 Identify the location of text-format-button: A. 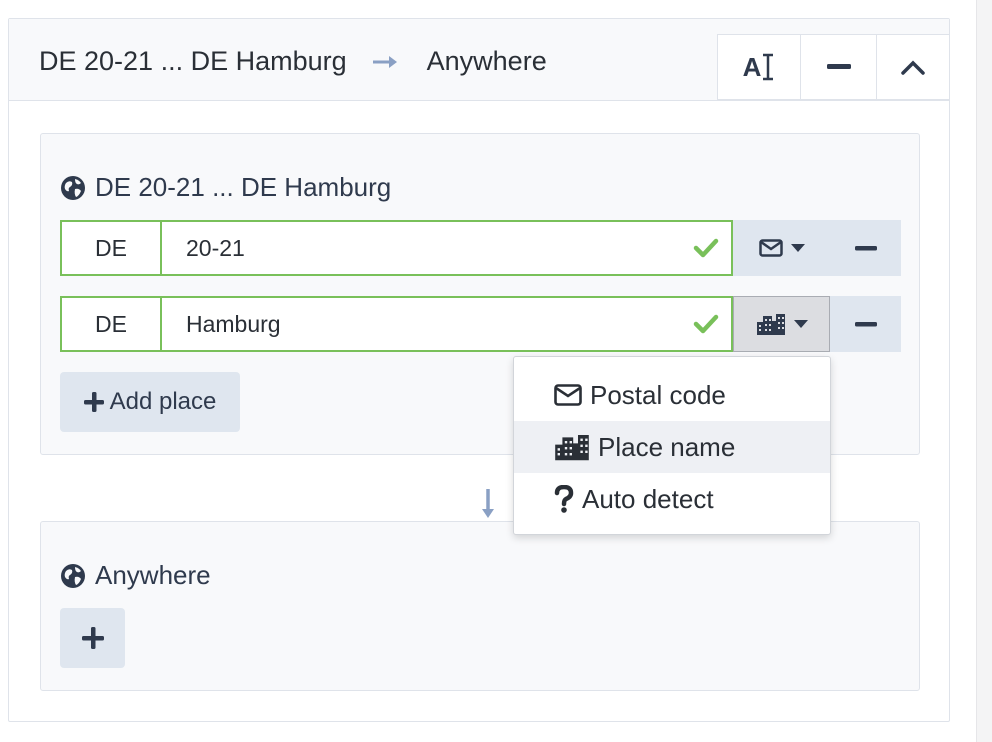
(759, 67).